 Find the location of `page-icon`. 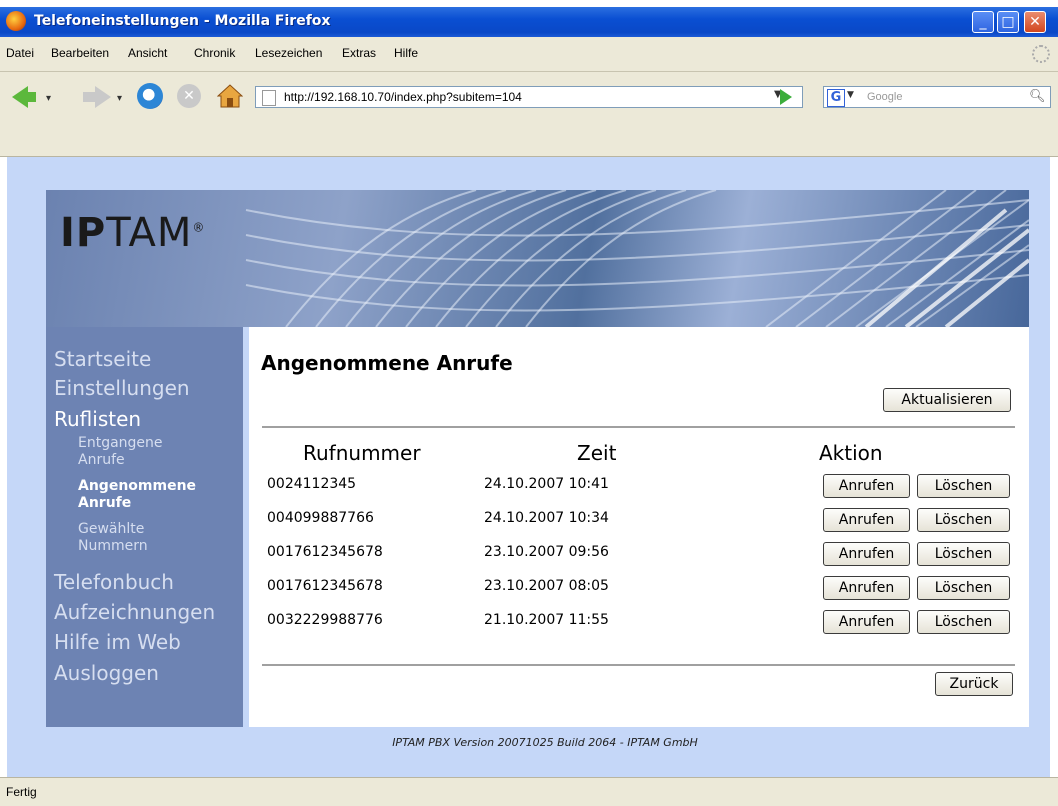

page-icon is located at coordinates (269, 98).